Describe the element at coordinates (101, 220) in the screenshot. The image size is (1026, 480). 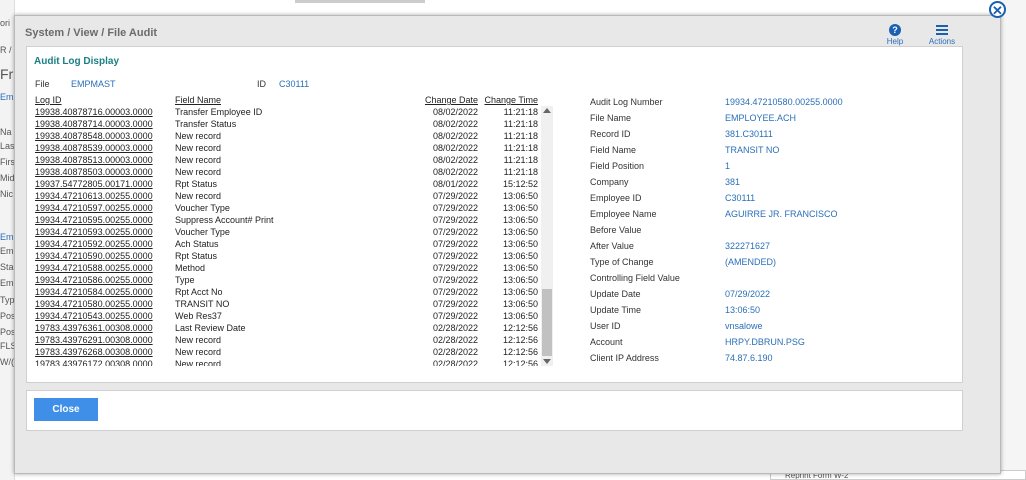
I see `log-id-link: 19934.47210595.00255.0000` at that location.